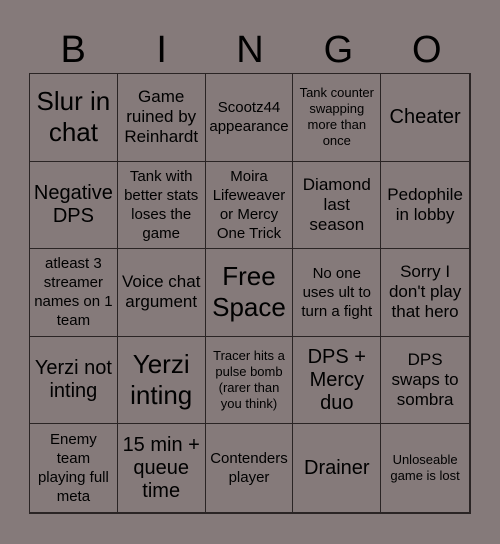 The height and width of the screenshot is (544, 500). I want to click on free-space-cell: Free Space, so click(249, 293).